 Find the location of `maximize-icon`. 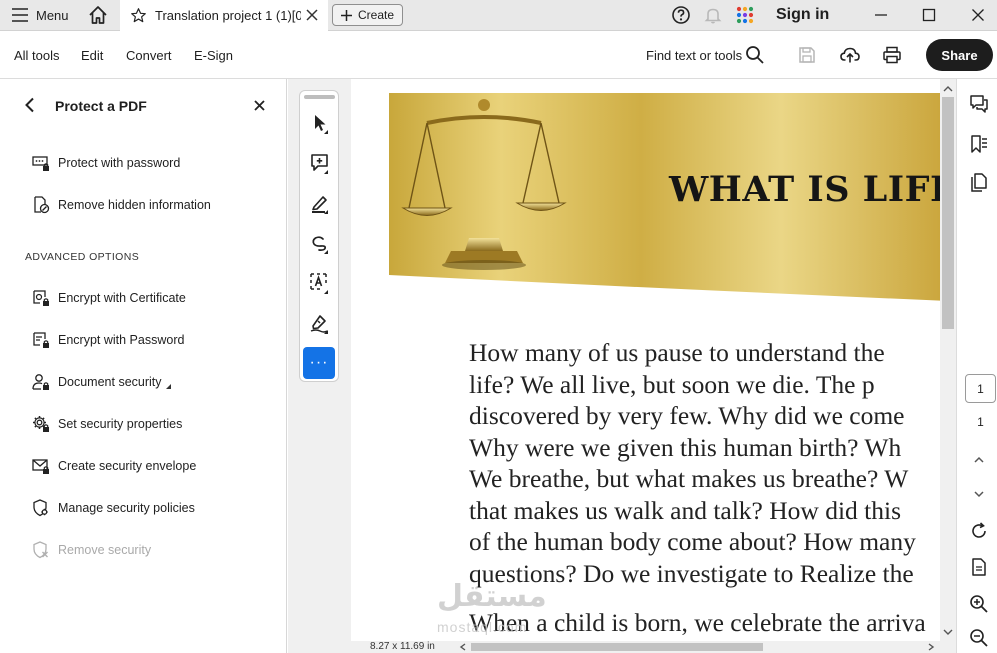

maximize-icon is located at coordinates (929, 15).